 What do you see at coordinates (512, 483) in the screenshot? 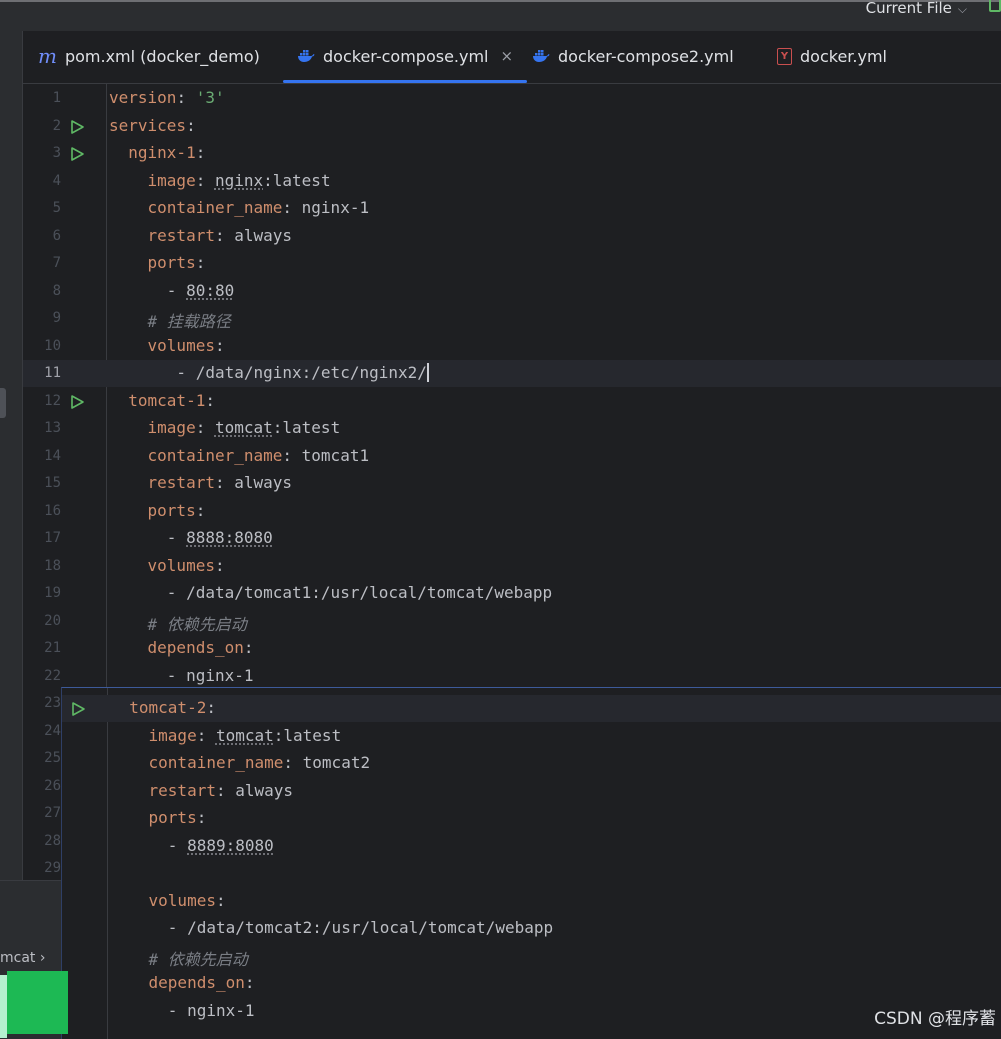
I see `code-line: 15 restart: always` at bounding box center [512, 483].